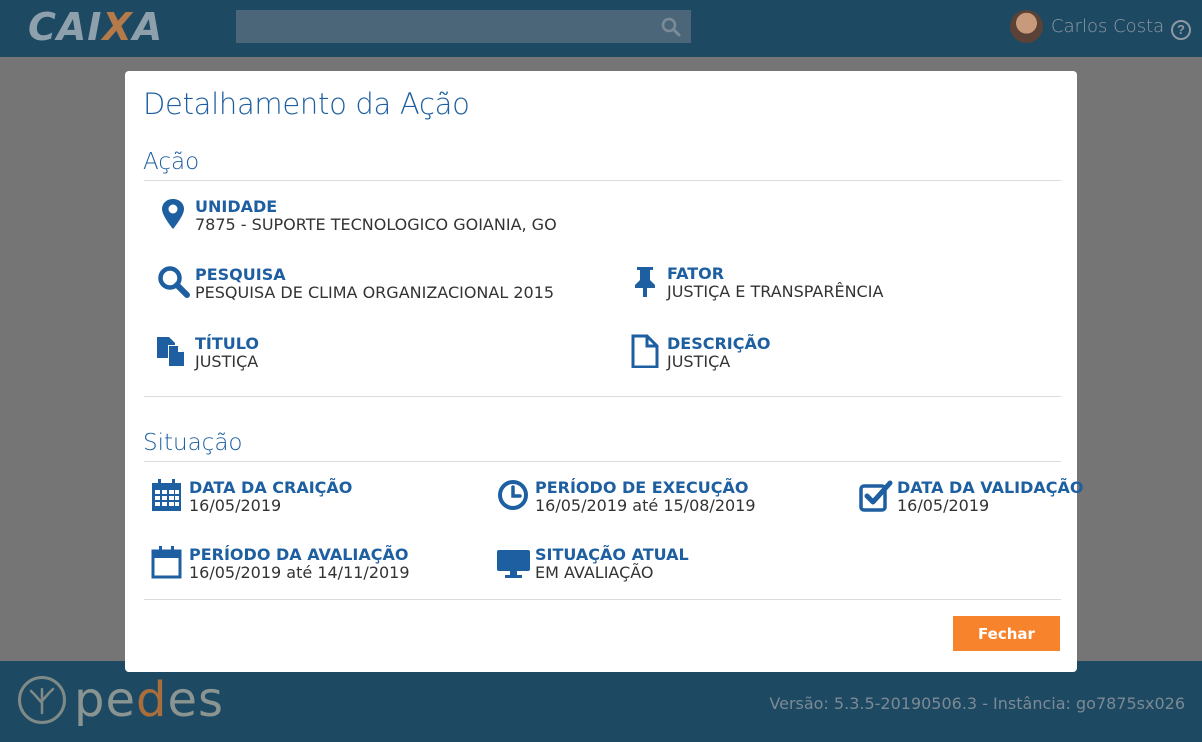 Image resolution: width=1202 pixels, height=742 pixels. What do you see at coordinates (240, 274) in the screenshot?
I see `pesquisa-label: PESQUISA` at bounding box center [240, 274].